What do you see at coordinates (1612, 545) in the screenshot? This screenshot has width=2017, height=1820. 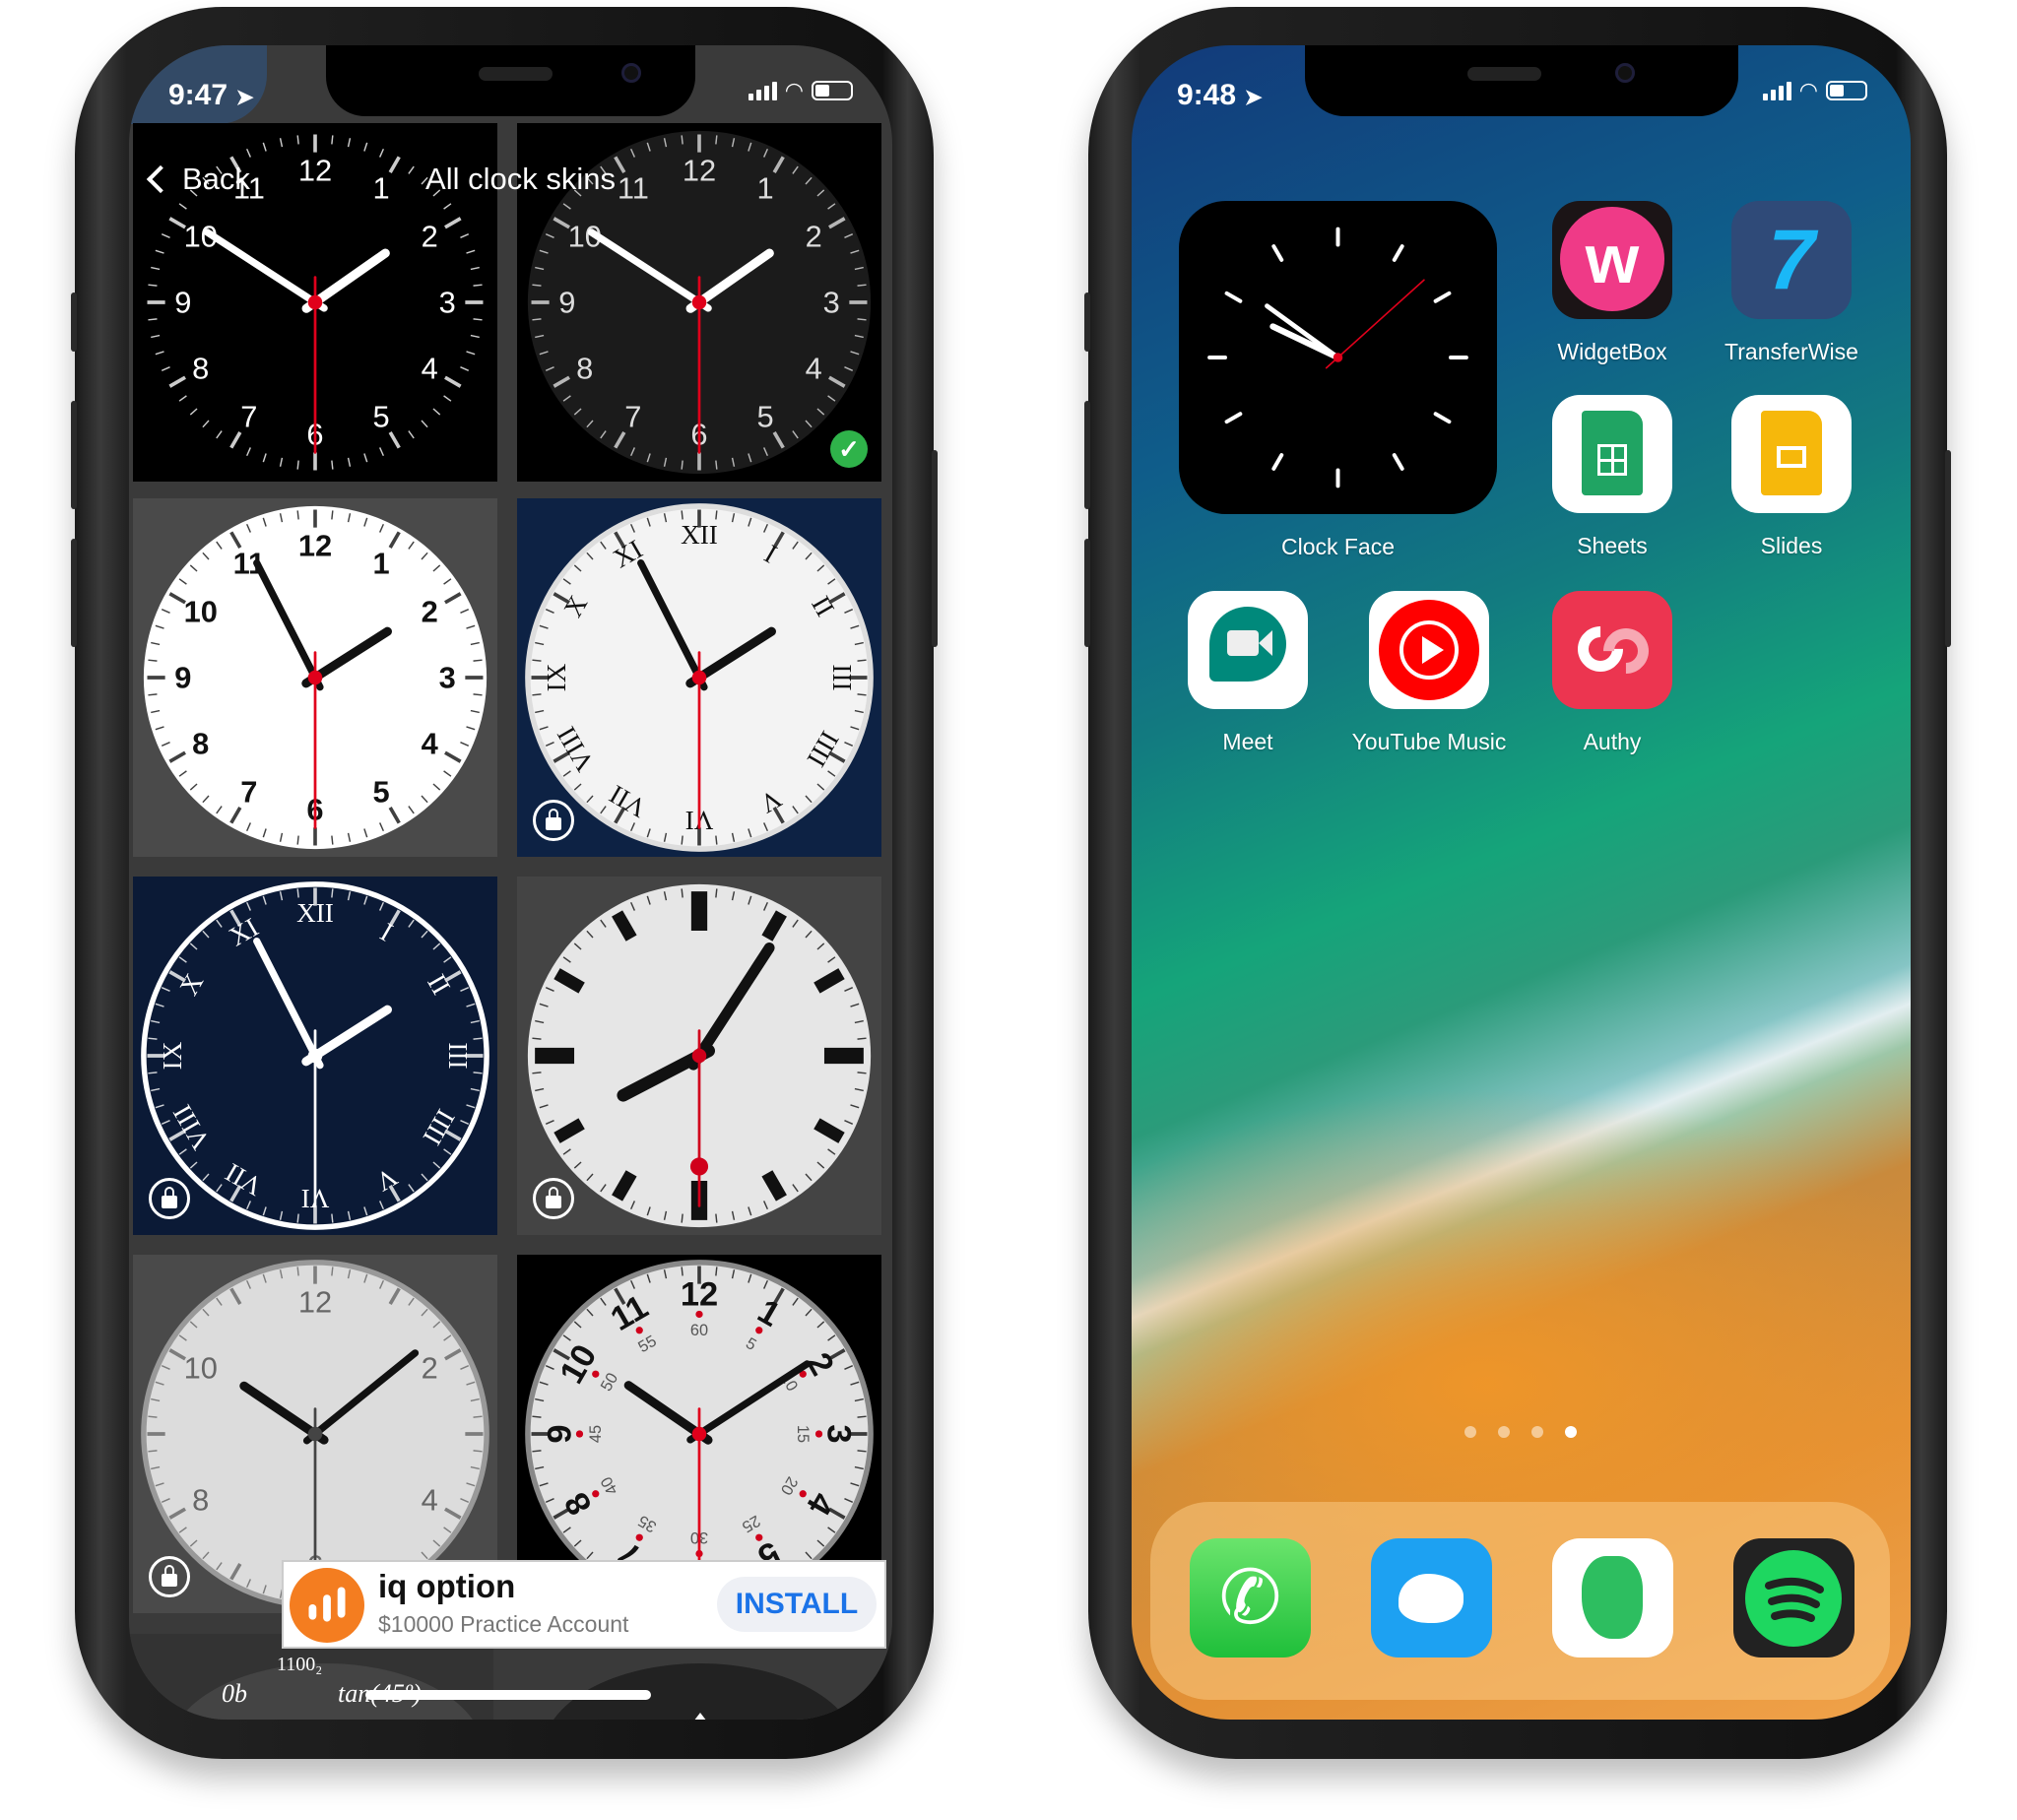 I see `app-label: Sheets` at bounding box center [1612, 545].